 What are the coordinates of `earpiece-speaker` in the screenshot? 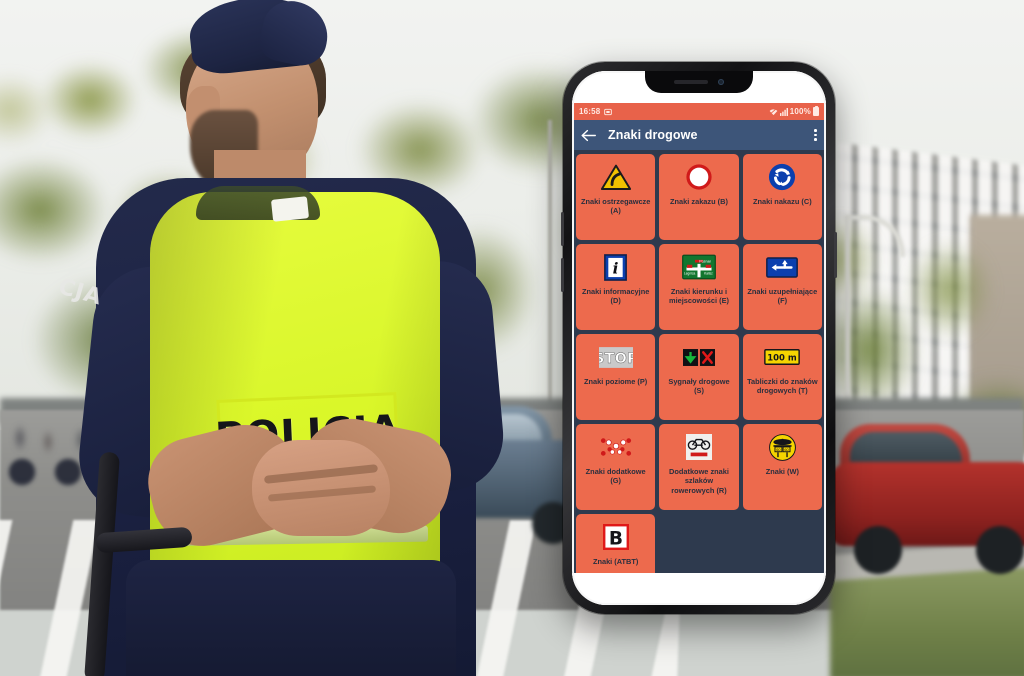 It's located at (691, 82).